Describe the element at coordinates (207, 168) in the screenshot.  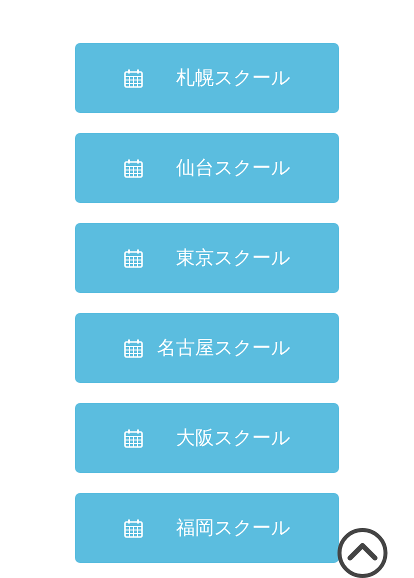
I see `school-button: 仙台スクール` at that location.